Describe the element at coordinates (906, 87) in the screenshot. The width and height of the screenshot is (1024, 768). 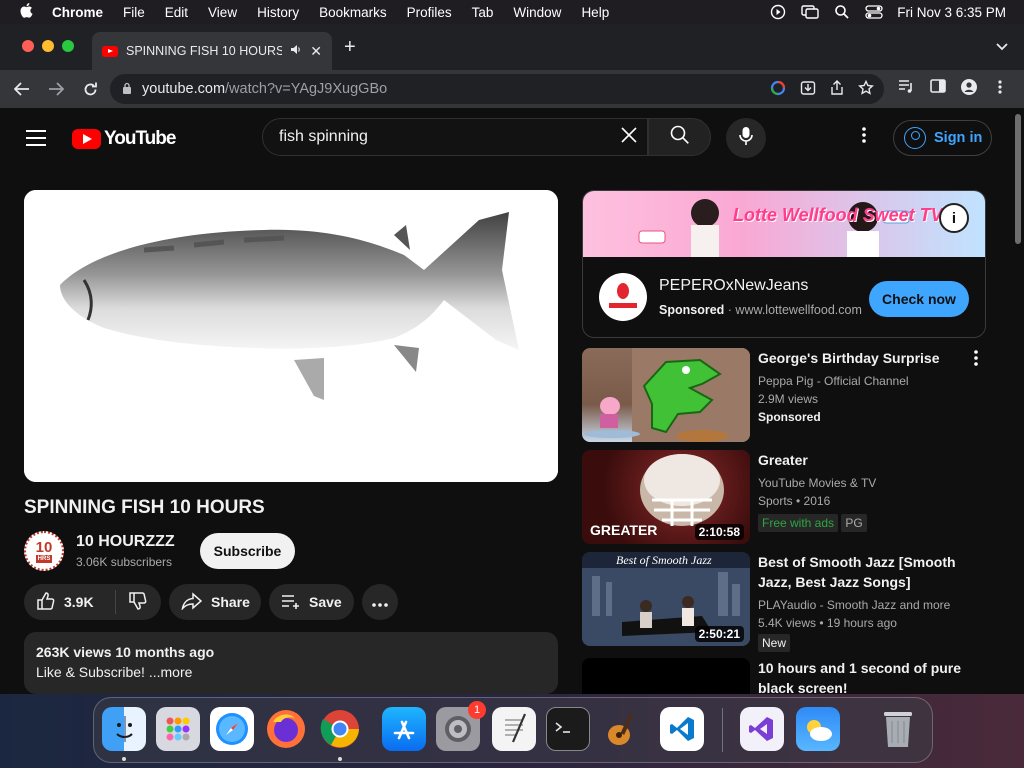
I see `media-control-icon` at that location.